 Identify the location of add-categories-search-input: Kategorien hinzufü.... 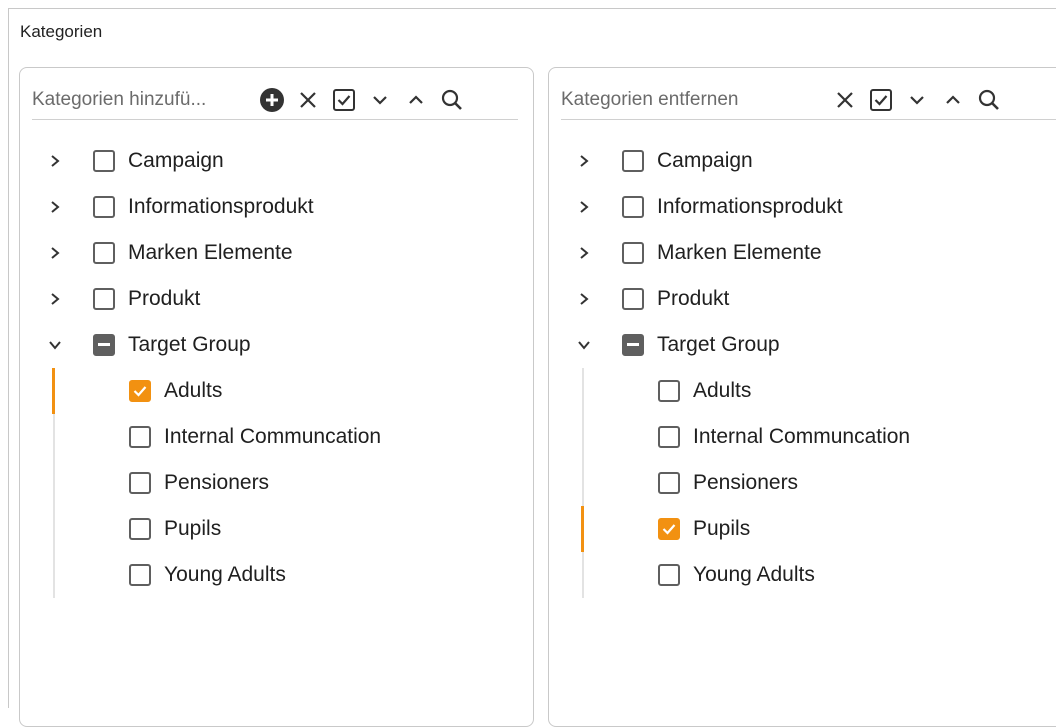
(143, 100).